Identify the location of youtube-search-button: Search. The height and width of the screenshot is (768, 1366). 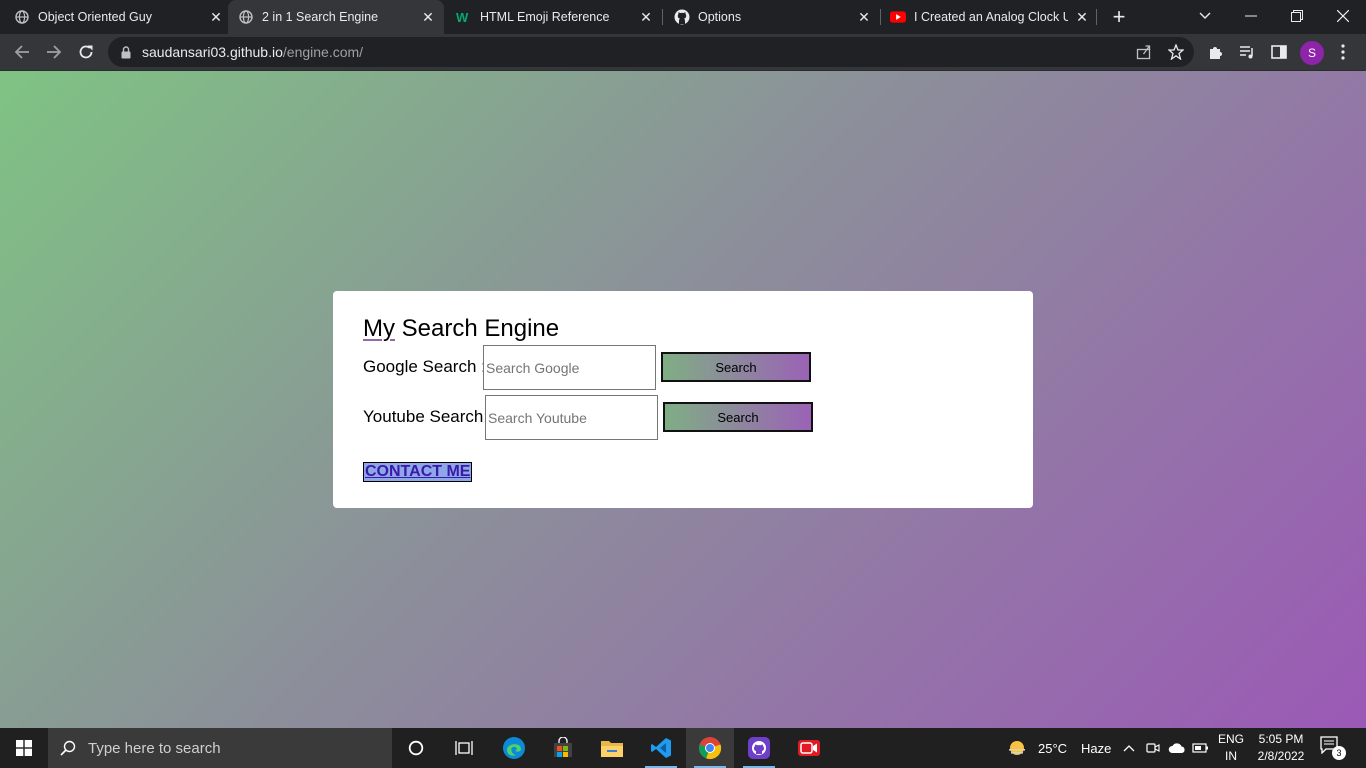
(738, 417).